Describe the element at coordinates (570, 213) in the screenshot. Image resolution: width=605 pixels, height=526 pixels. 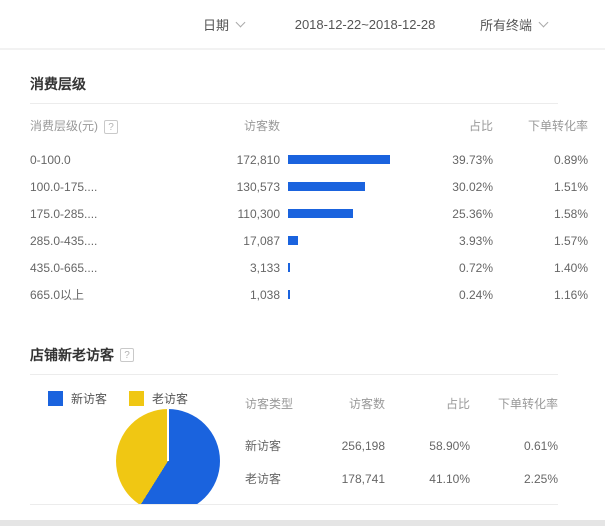
I see `conversion-value: 1.58%` at that location.